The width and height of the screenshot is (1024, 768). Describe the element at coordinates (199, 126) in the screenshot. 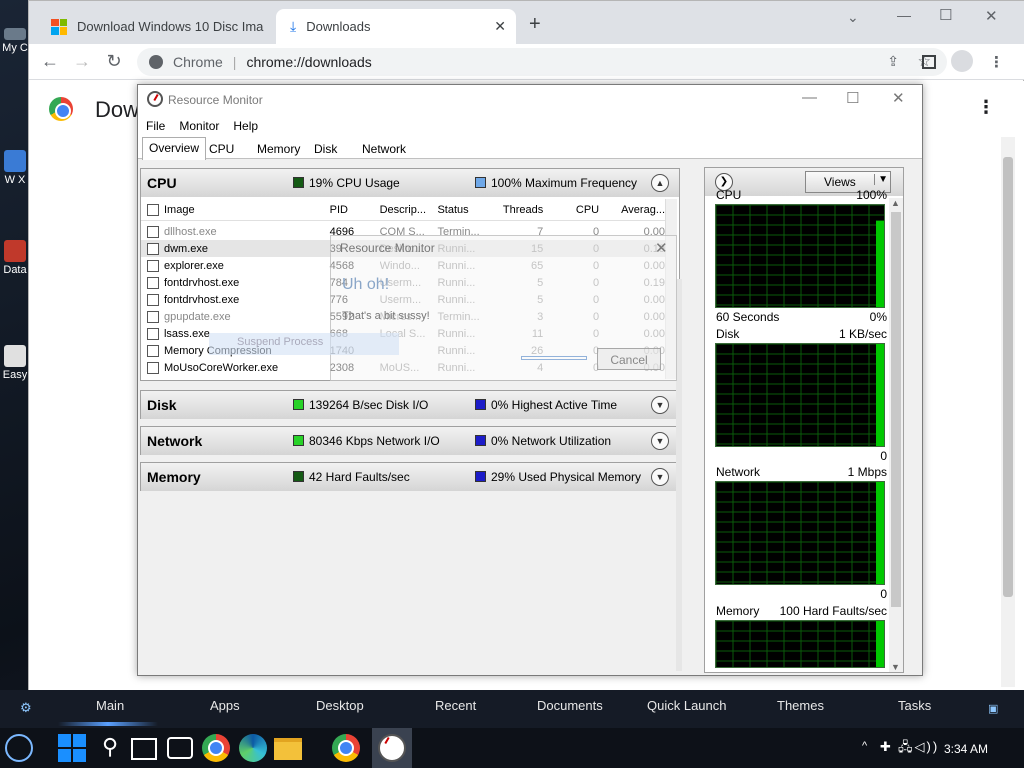

I see `menu-monitor: Monitor` at that location.